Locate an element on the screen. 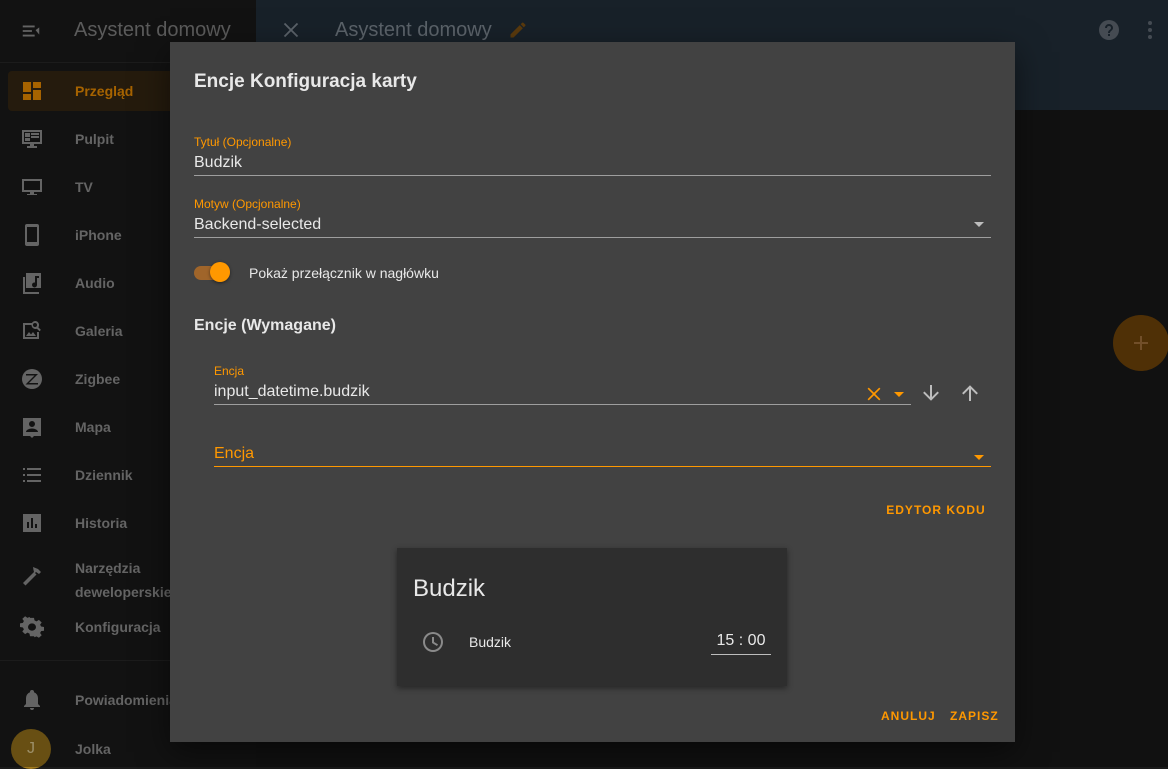  card-title: Budzik is located at coordinates (449, 588).